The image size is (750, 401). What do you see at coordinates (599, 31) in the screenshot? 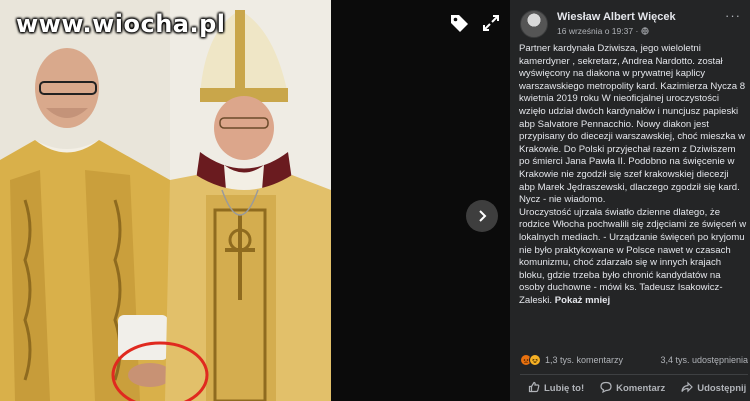
I see `post-time-text: 16 września o 19:37 ·` at bounding box center [599, 31].